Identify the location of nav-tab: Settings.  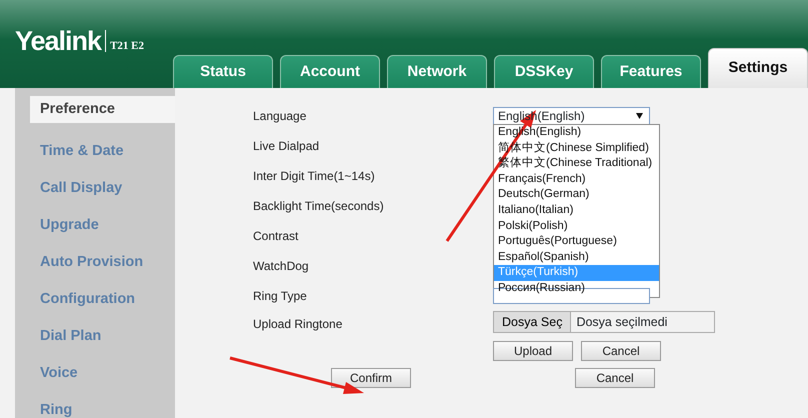
(758, 68).